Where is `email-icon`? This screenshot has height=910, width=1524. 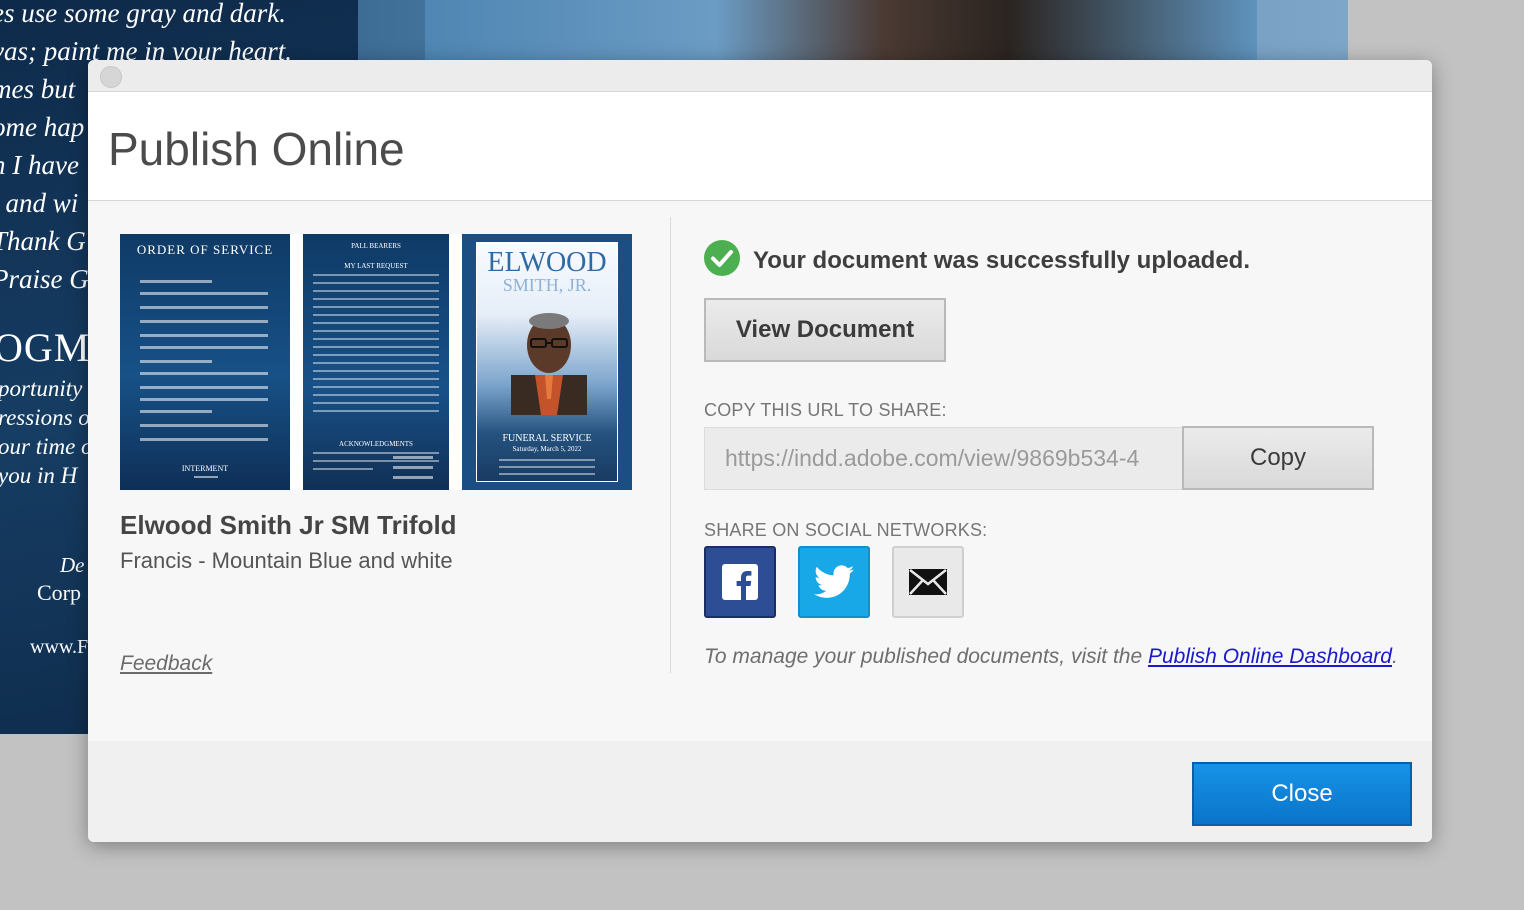 email-icon is located at coordinates (928, 582).